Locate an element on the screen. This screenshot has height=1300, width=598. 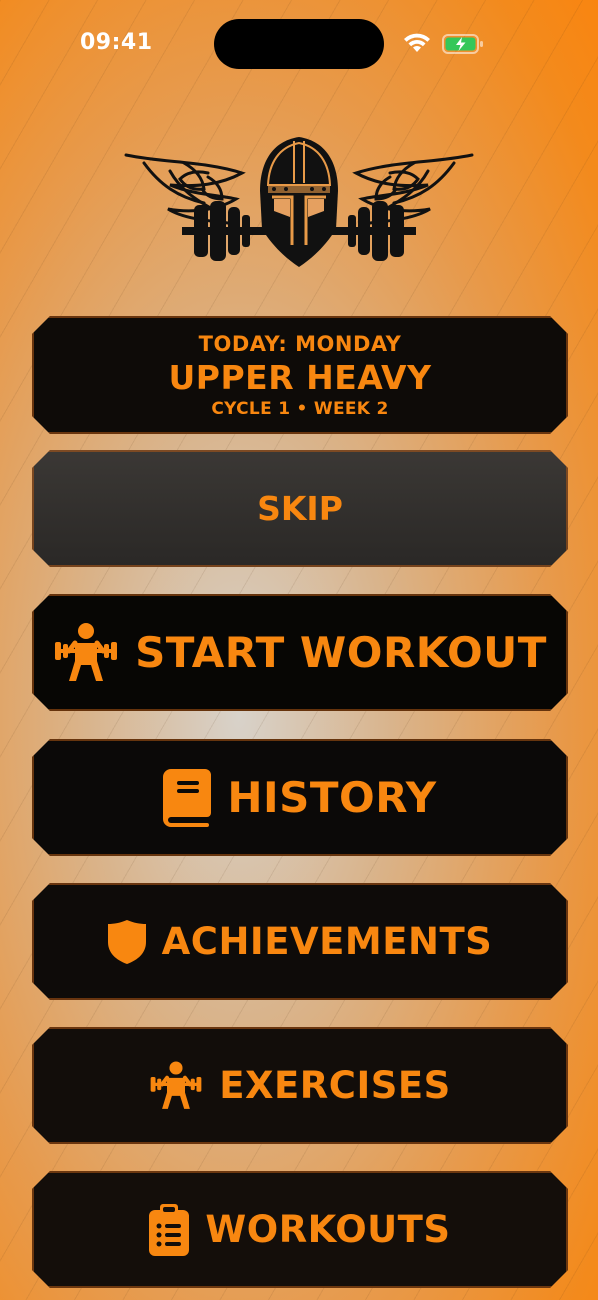
exercises-button: EXERCISES is located at coordinates (300, 1085).